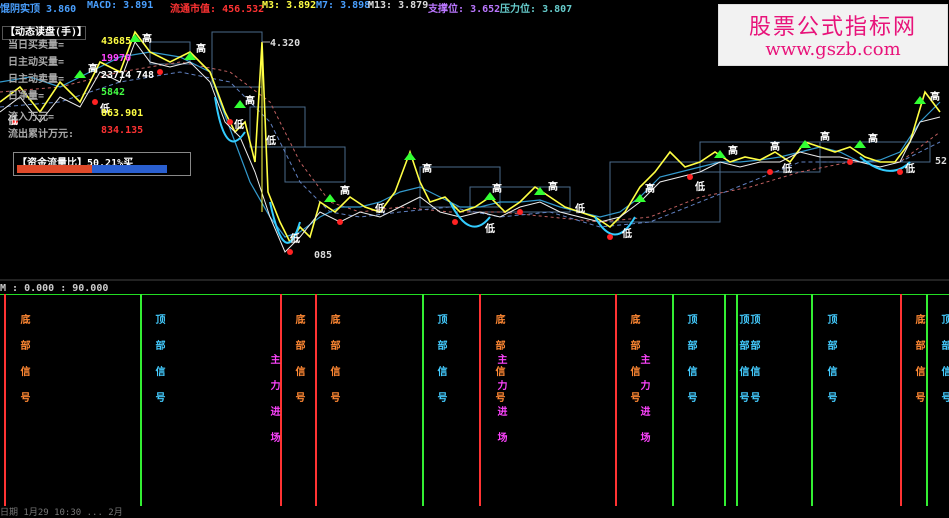 This screenshot has height=518, width=949. What do you see at coordinates (116, 75) in the screenshot?
I see `info-value: 23714` at bounding box center [116, 75].